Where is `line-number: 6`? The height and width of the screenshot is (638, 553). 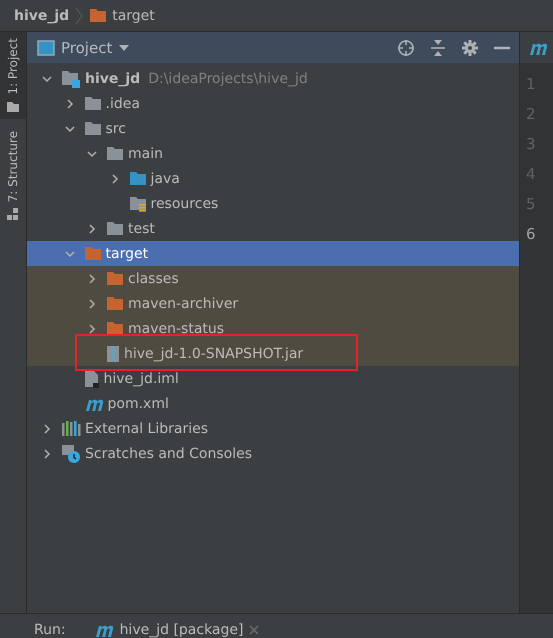
line-number: 6 is located at coordinates (531, 234).